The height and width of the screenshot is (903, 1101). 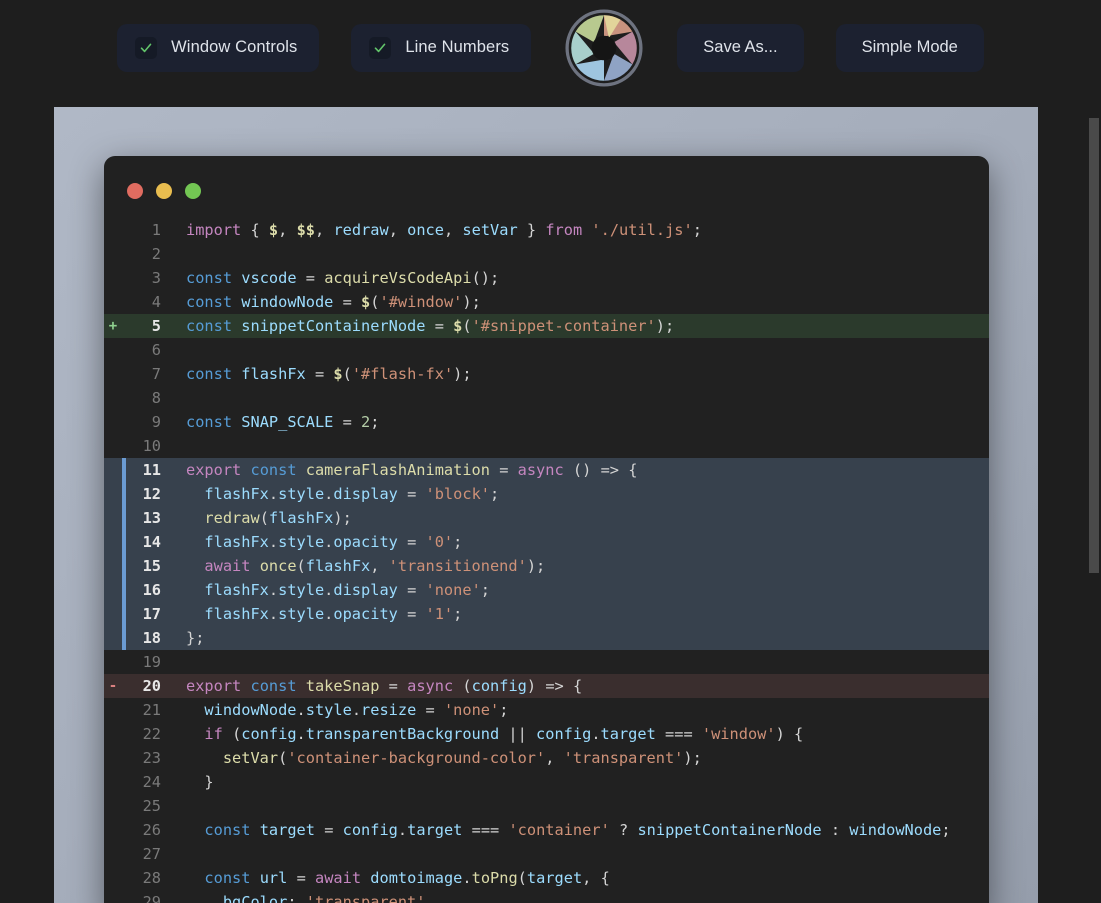 I want to click on line-content: };, so click(x=577, y=638).